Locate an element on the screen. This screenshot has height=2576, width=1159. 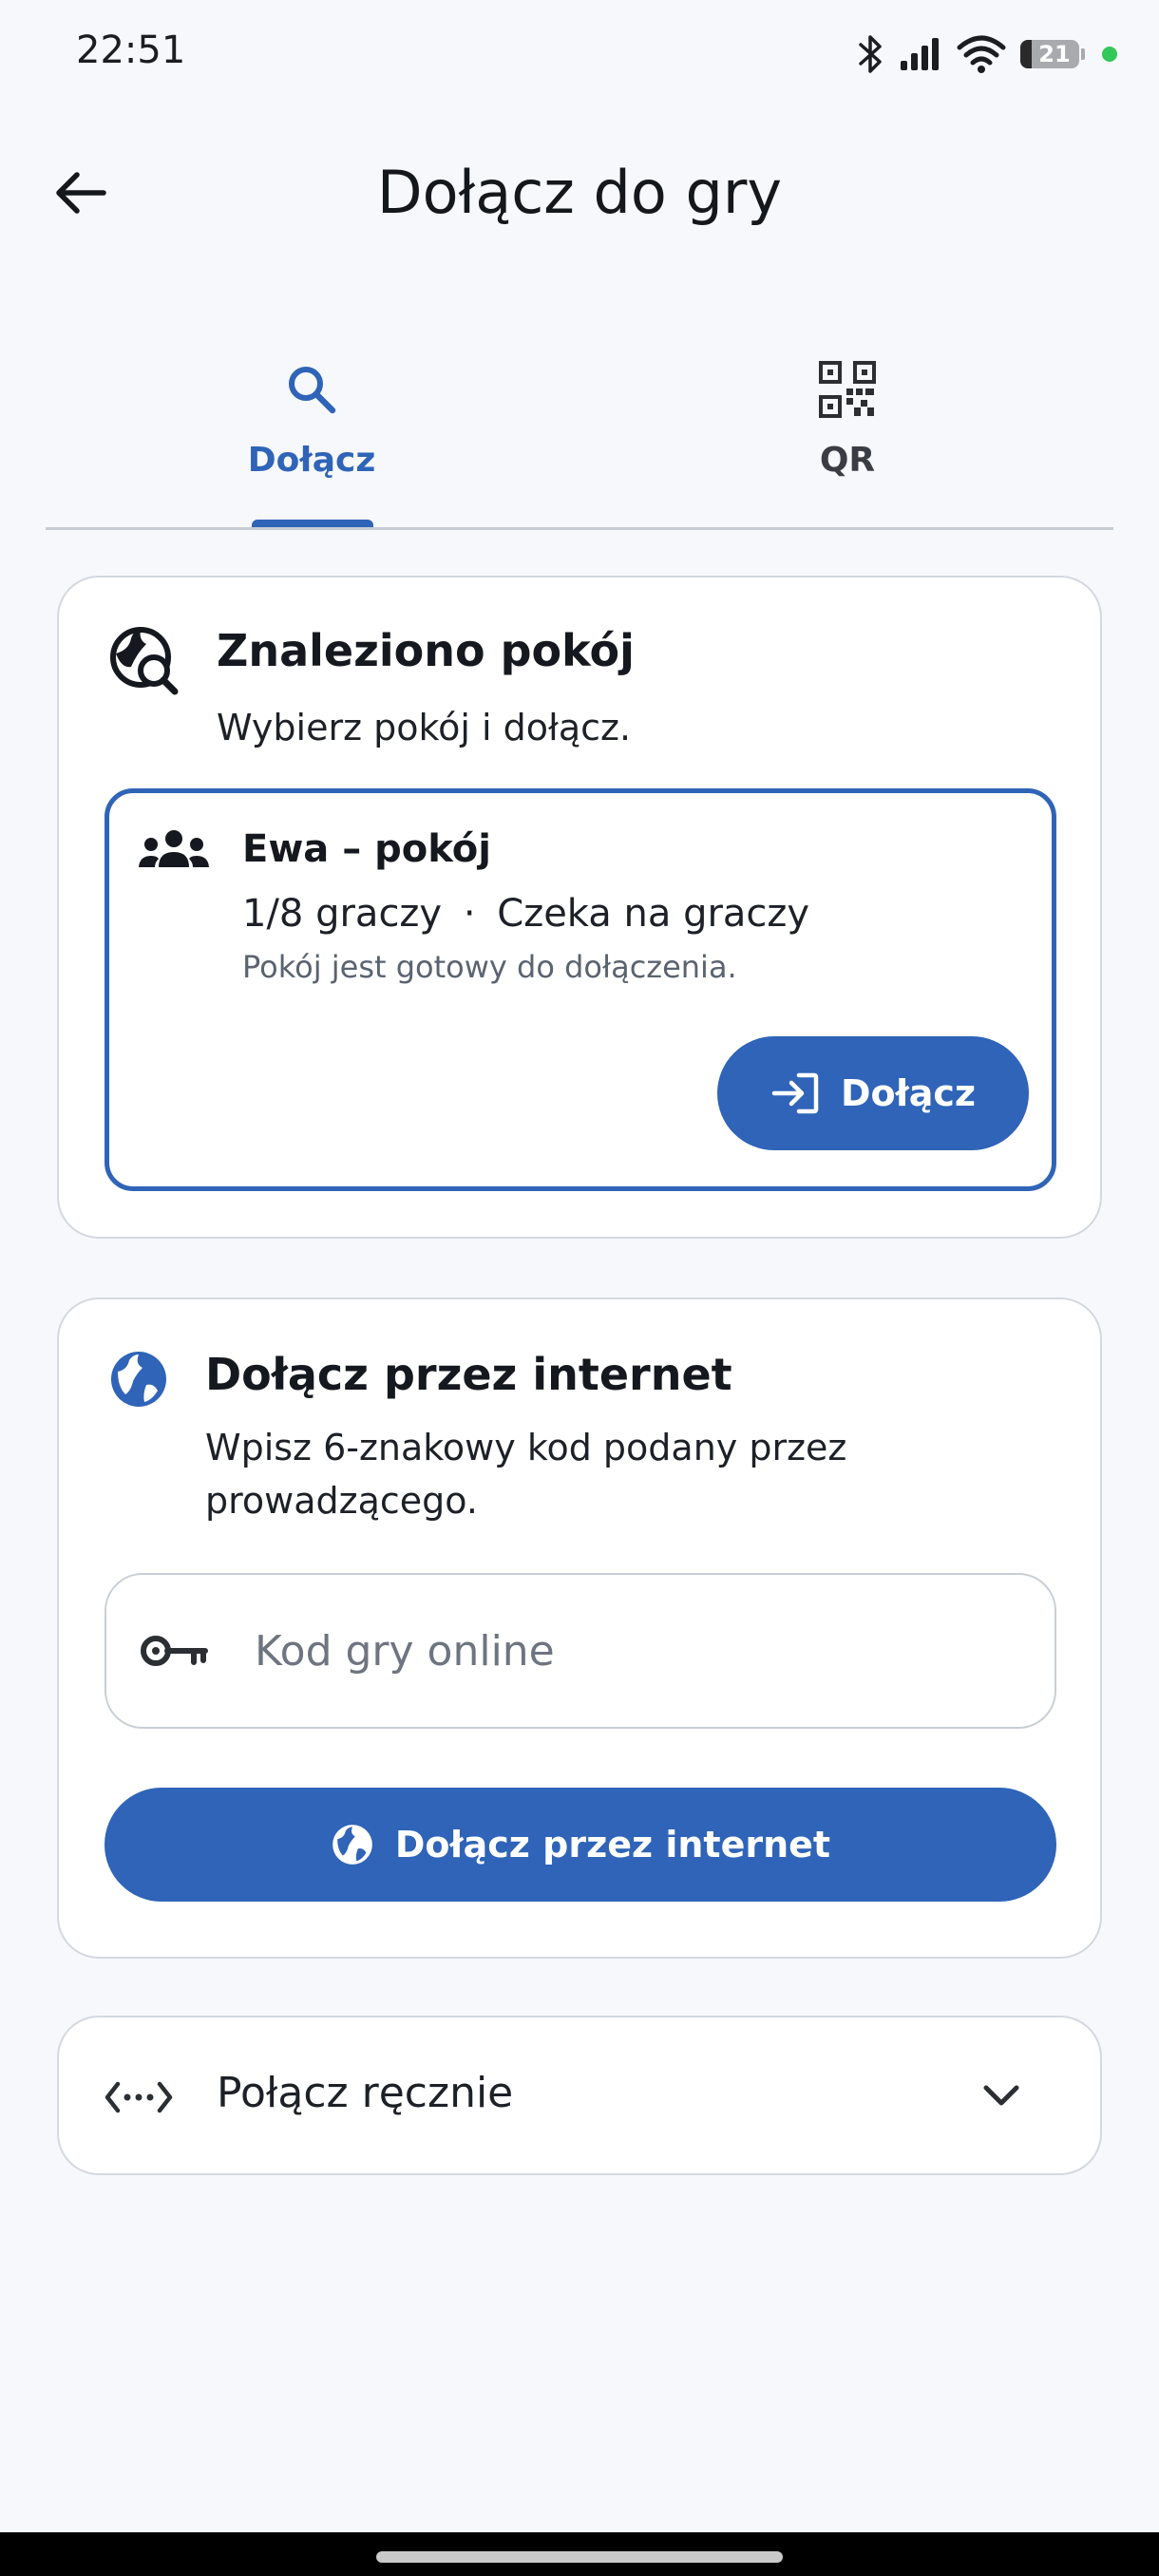
chevron-down-icon is located at coordinates (1001, 2095).